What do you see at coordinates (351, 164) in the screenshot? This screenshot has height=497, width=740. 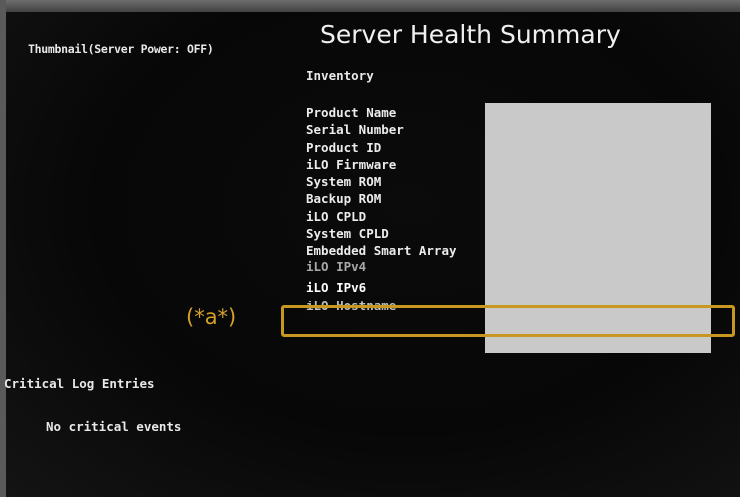 I see `field-ilo-firmware: iLO Firmware` at bounding box center [351, 164].